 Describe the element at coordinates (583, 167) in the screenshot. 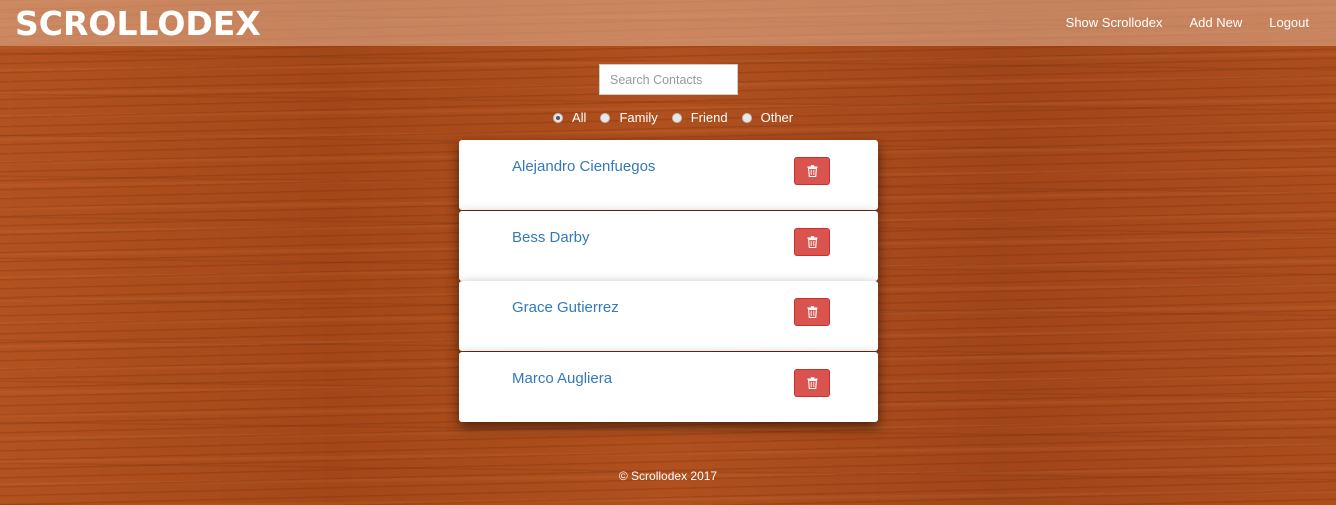

I see `contact-name-link: Alejandro Cienfuegos` at that location.